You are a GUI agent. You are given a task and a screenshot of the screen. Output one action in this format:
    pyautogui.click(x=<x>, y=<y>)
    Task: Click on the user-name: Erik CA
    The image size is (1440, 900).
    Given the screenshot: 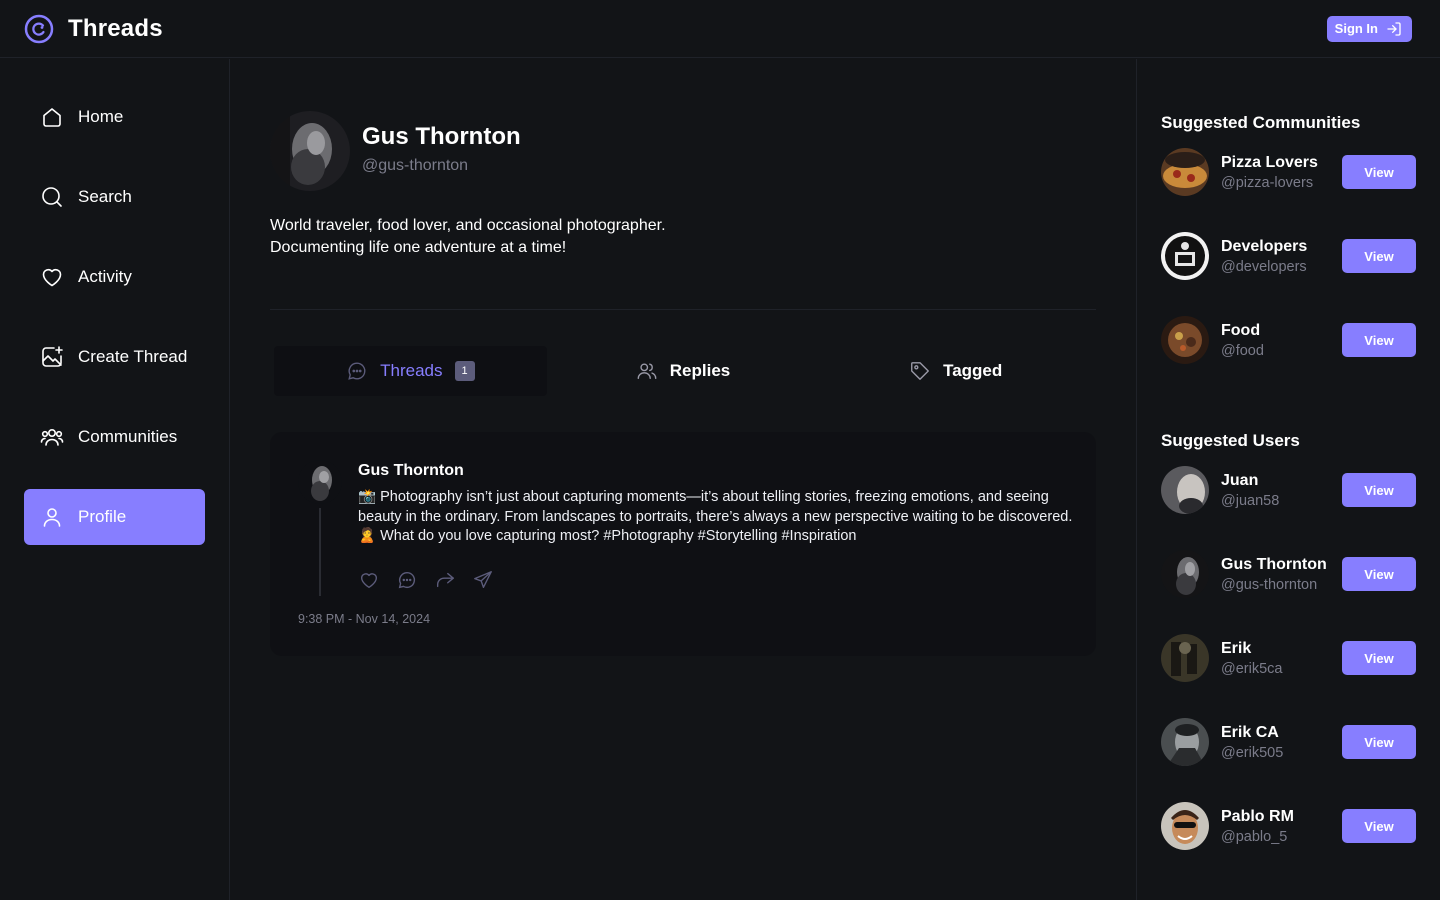 What is the action you would take?
    pyautogui.click(x=1250, y=732)
    